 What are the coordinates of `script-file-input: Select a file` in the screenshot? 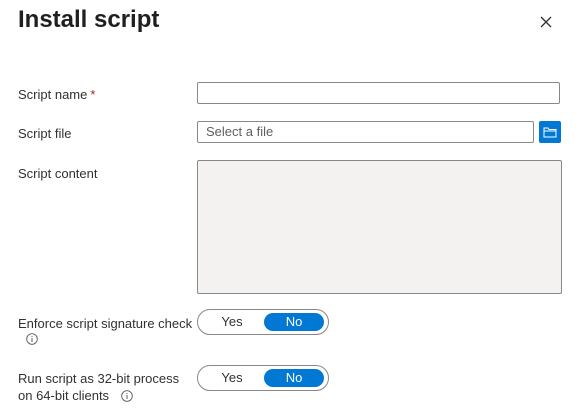 It's located at (365, 132).